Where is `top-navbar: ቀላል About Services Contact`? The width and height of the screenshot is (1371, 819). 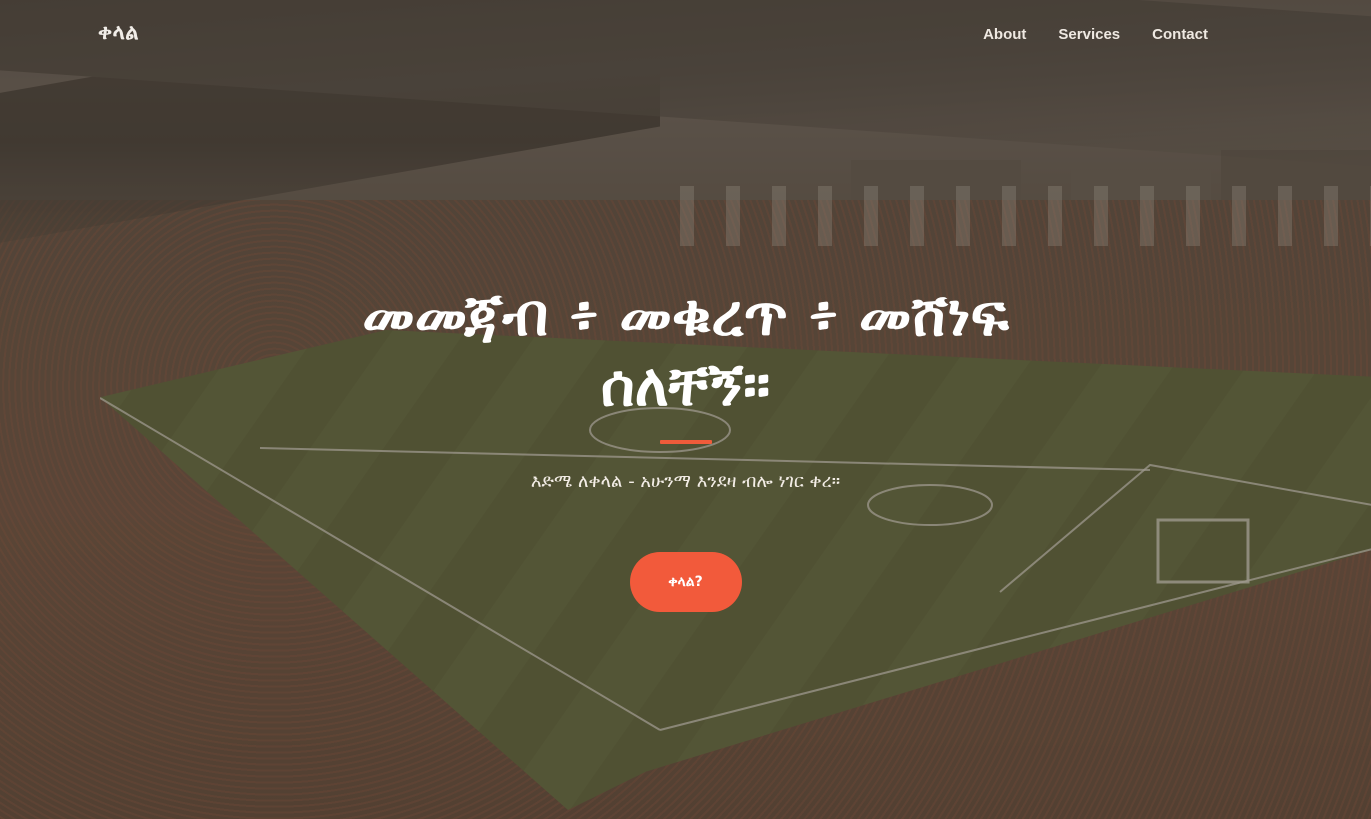 top-navbar: ቀላል About Services Contact is located at coordinates (685, 34).